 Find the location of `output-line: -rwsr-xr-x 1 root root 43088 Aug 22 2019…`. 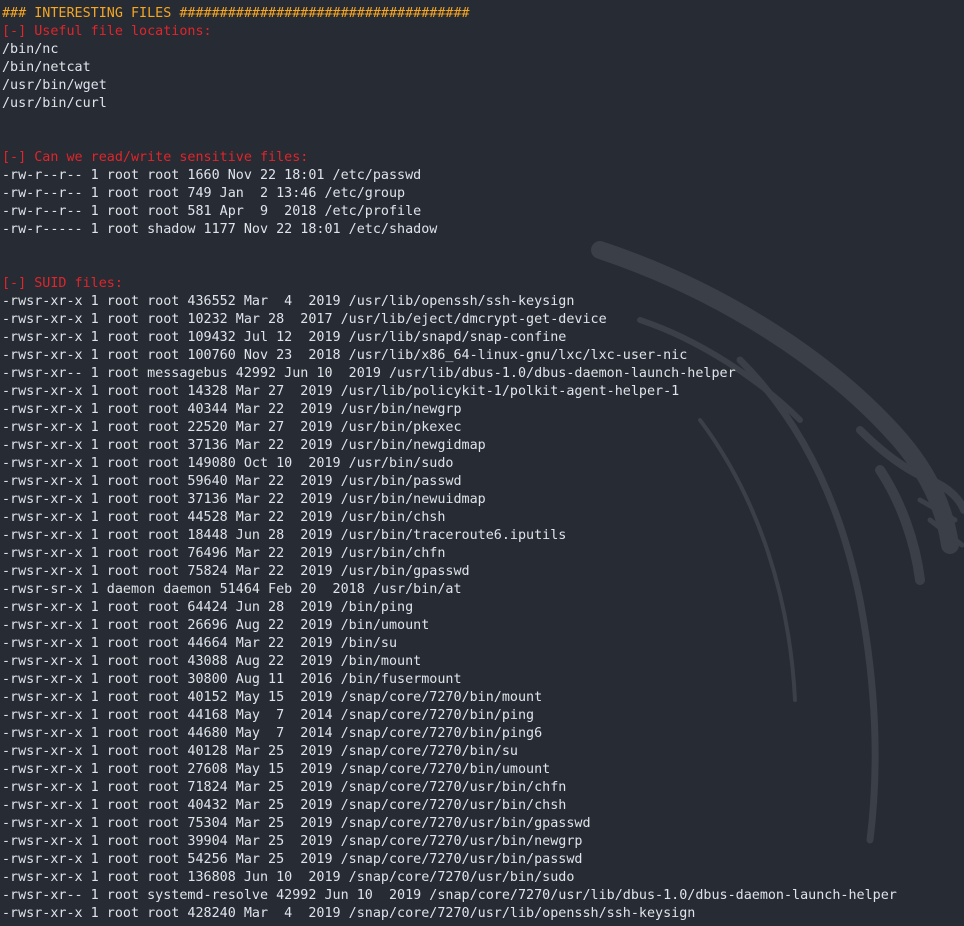

output-line: -rwsr-xr-x 1 root root 43088 Aug 22 2019… is located at coordinates (212, 661).